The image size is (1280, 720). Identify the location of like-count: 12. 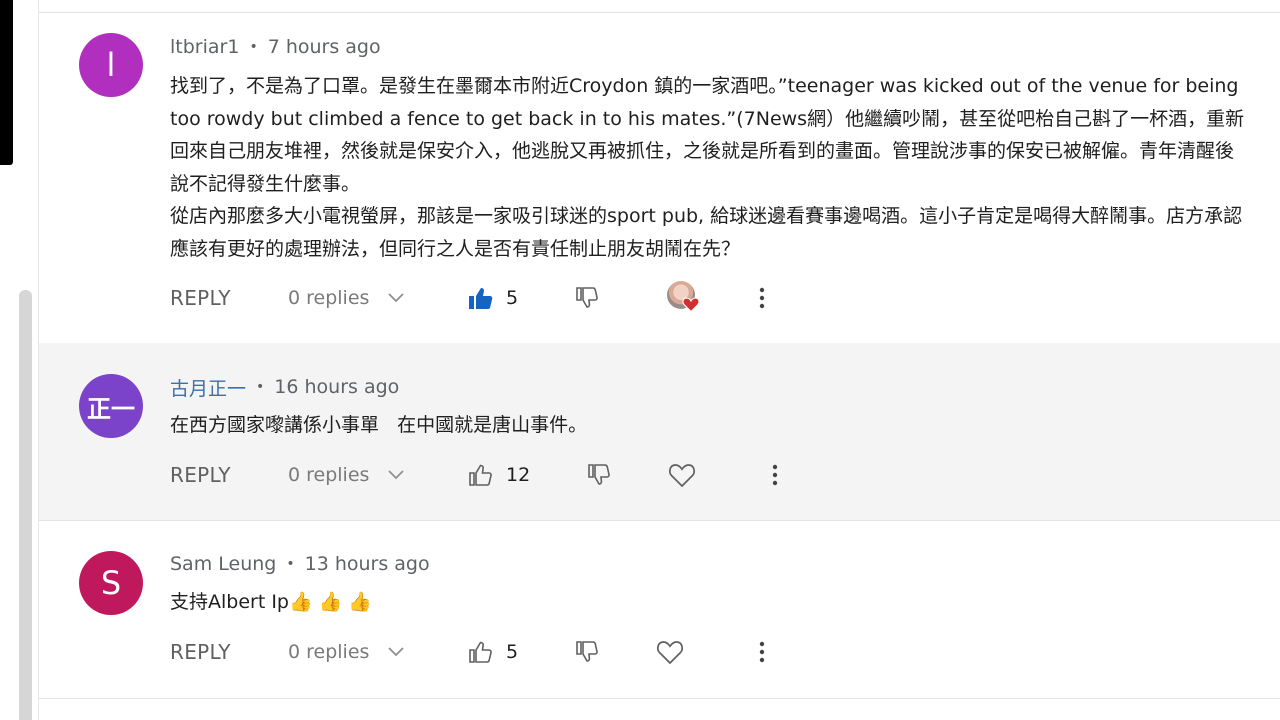
(518, 475).